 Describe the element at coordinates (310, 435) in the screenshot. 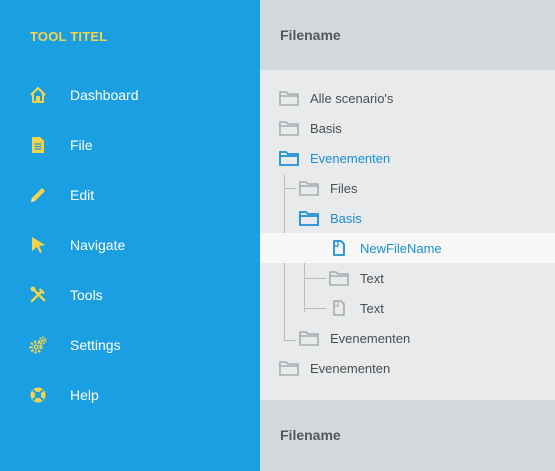

I see `panel-footer-title: Filename` at that location.